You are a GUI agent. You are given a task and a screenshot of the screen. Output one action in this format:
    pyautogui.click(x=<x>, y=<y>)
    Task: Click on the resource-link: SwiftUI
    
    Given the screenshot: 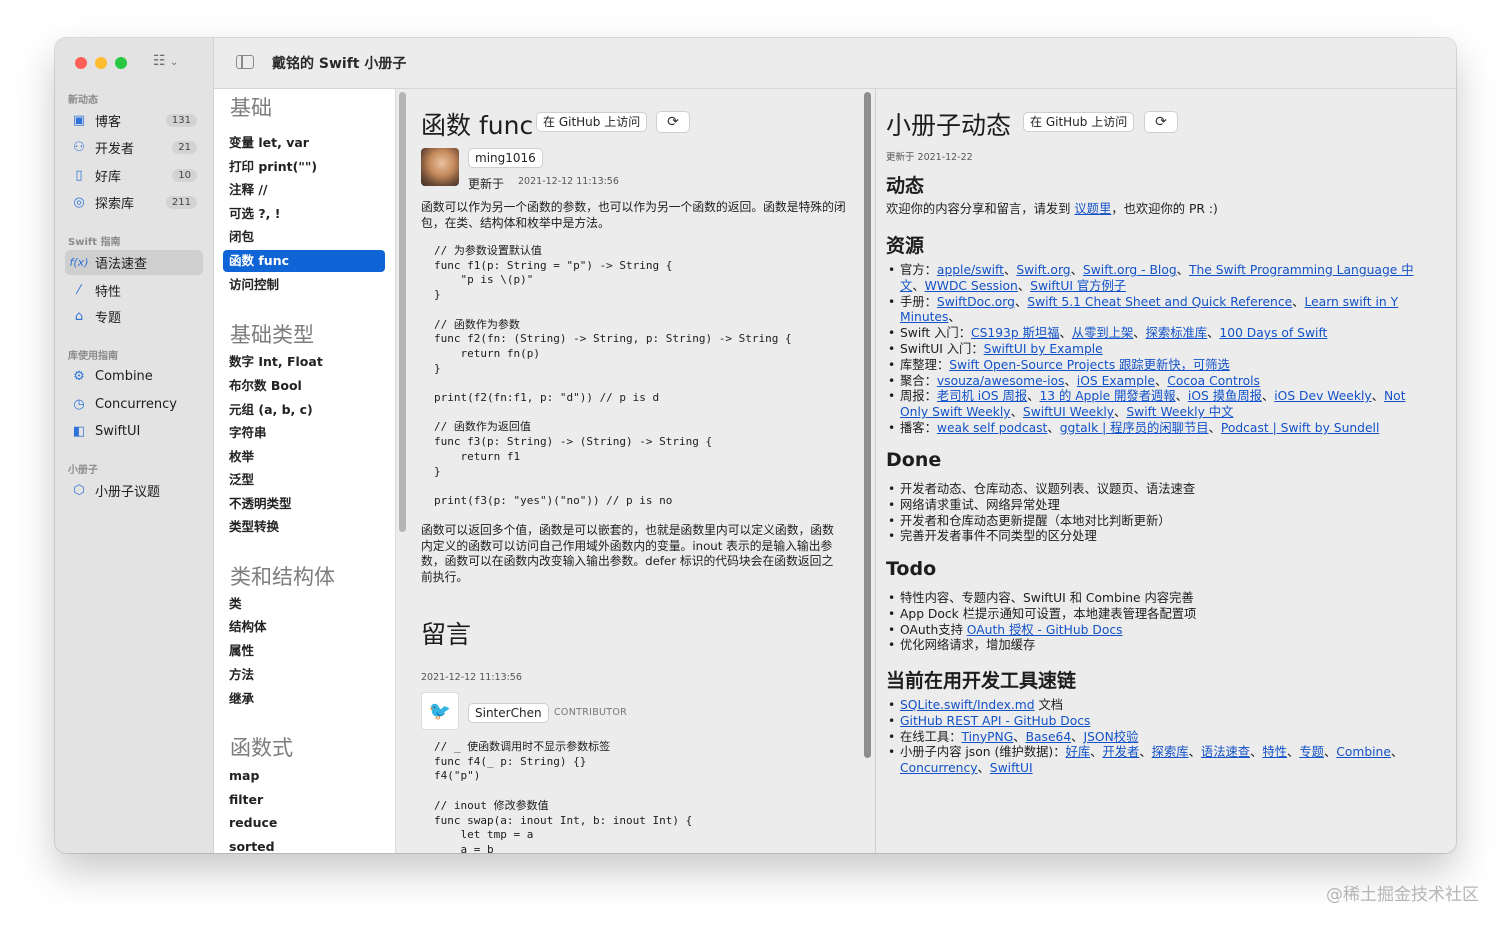 What is the action you would take?
    pyautogui.click(x=1011, y=768)
    